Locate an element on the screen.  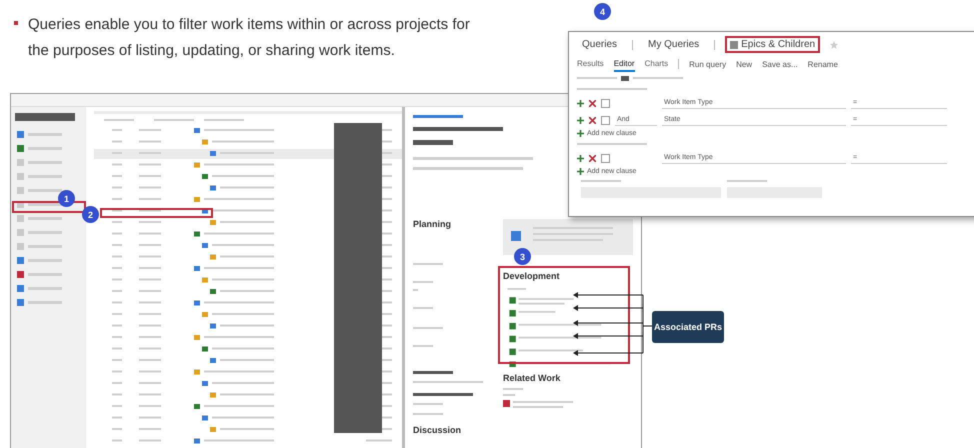
section-heading: Discussion is located at coordinates (437, 430).